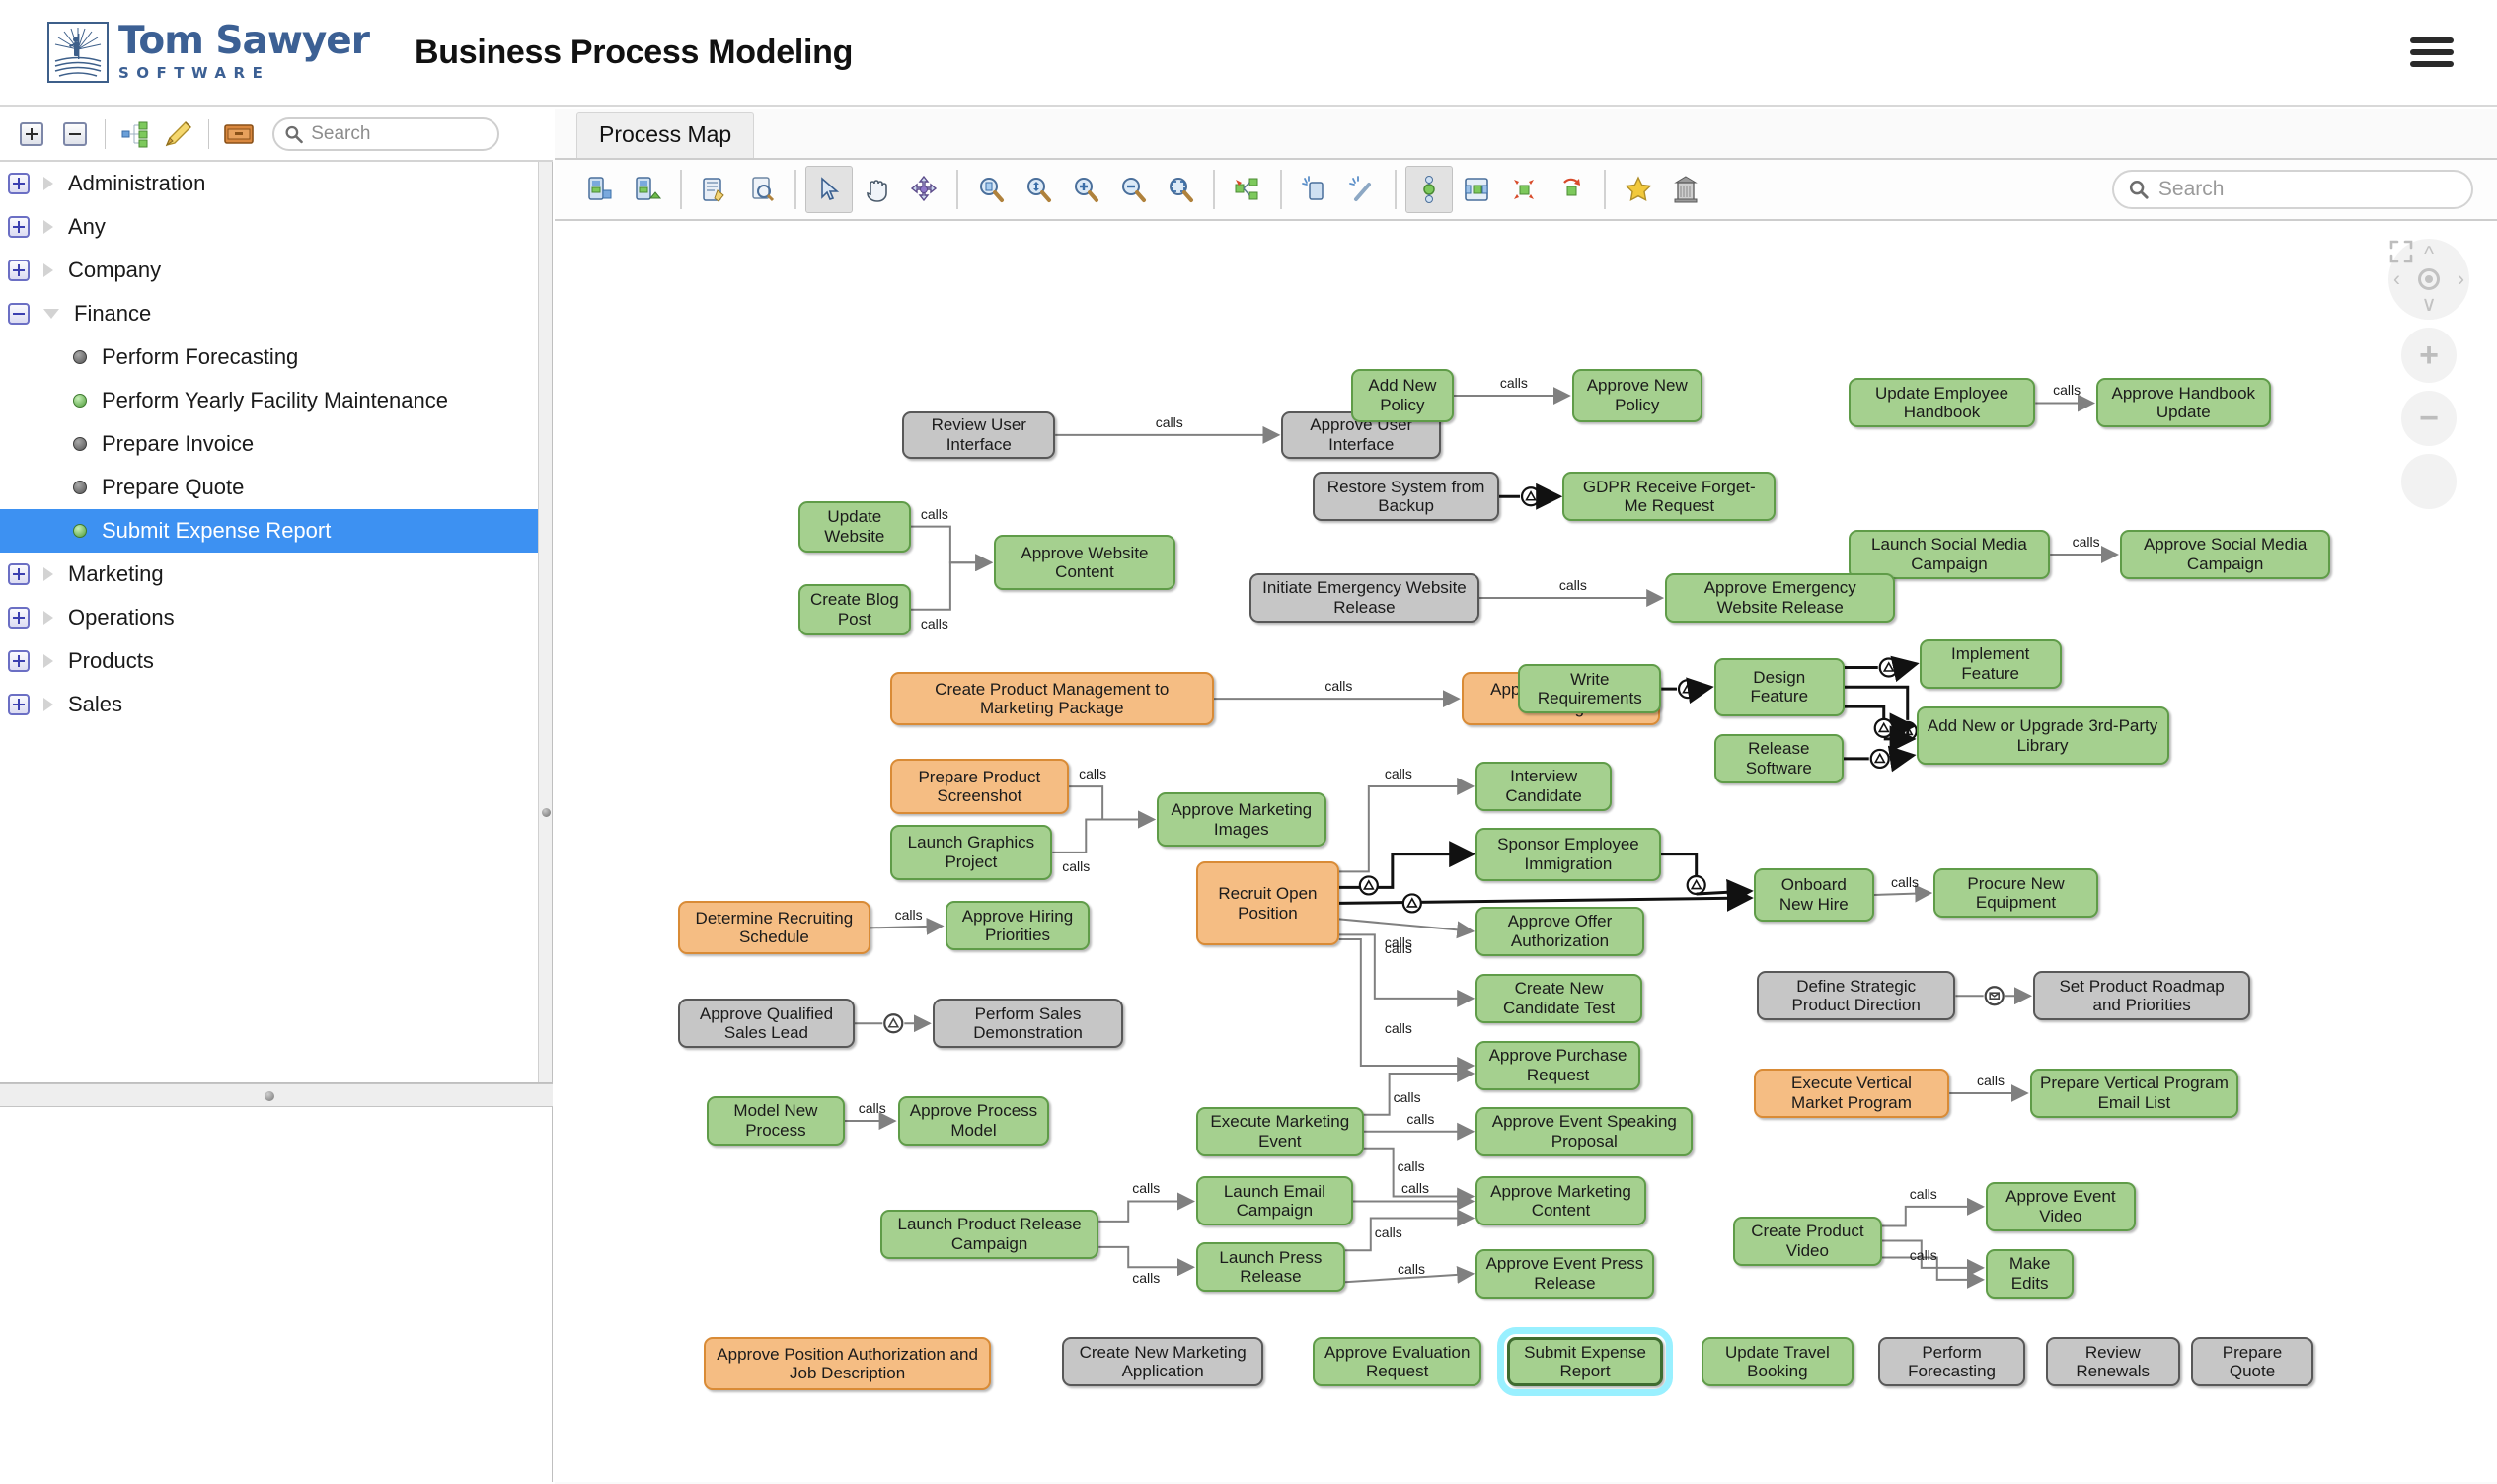 The image size is (2497, 1484). What do you see at coordinates (1018, 926) in the screenshot?
I see `process-node: Approve Hiring Priorities` at bounding box center [1018, 926].